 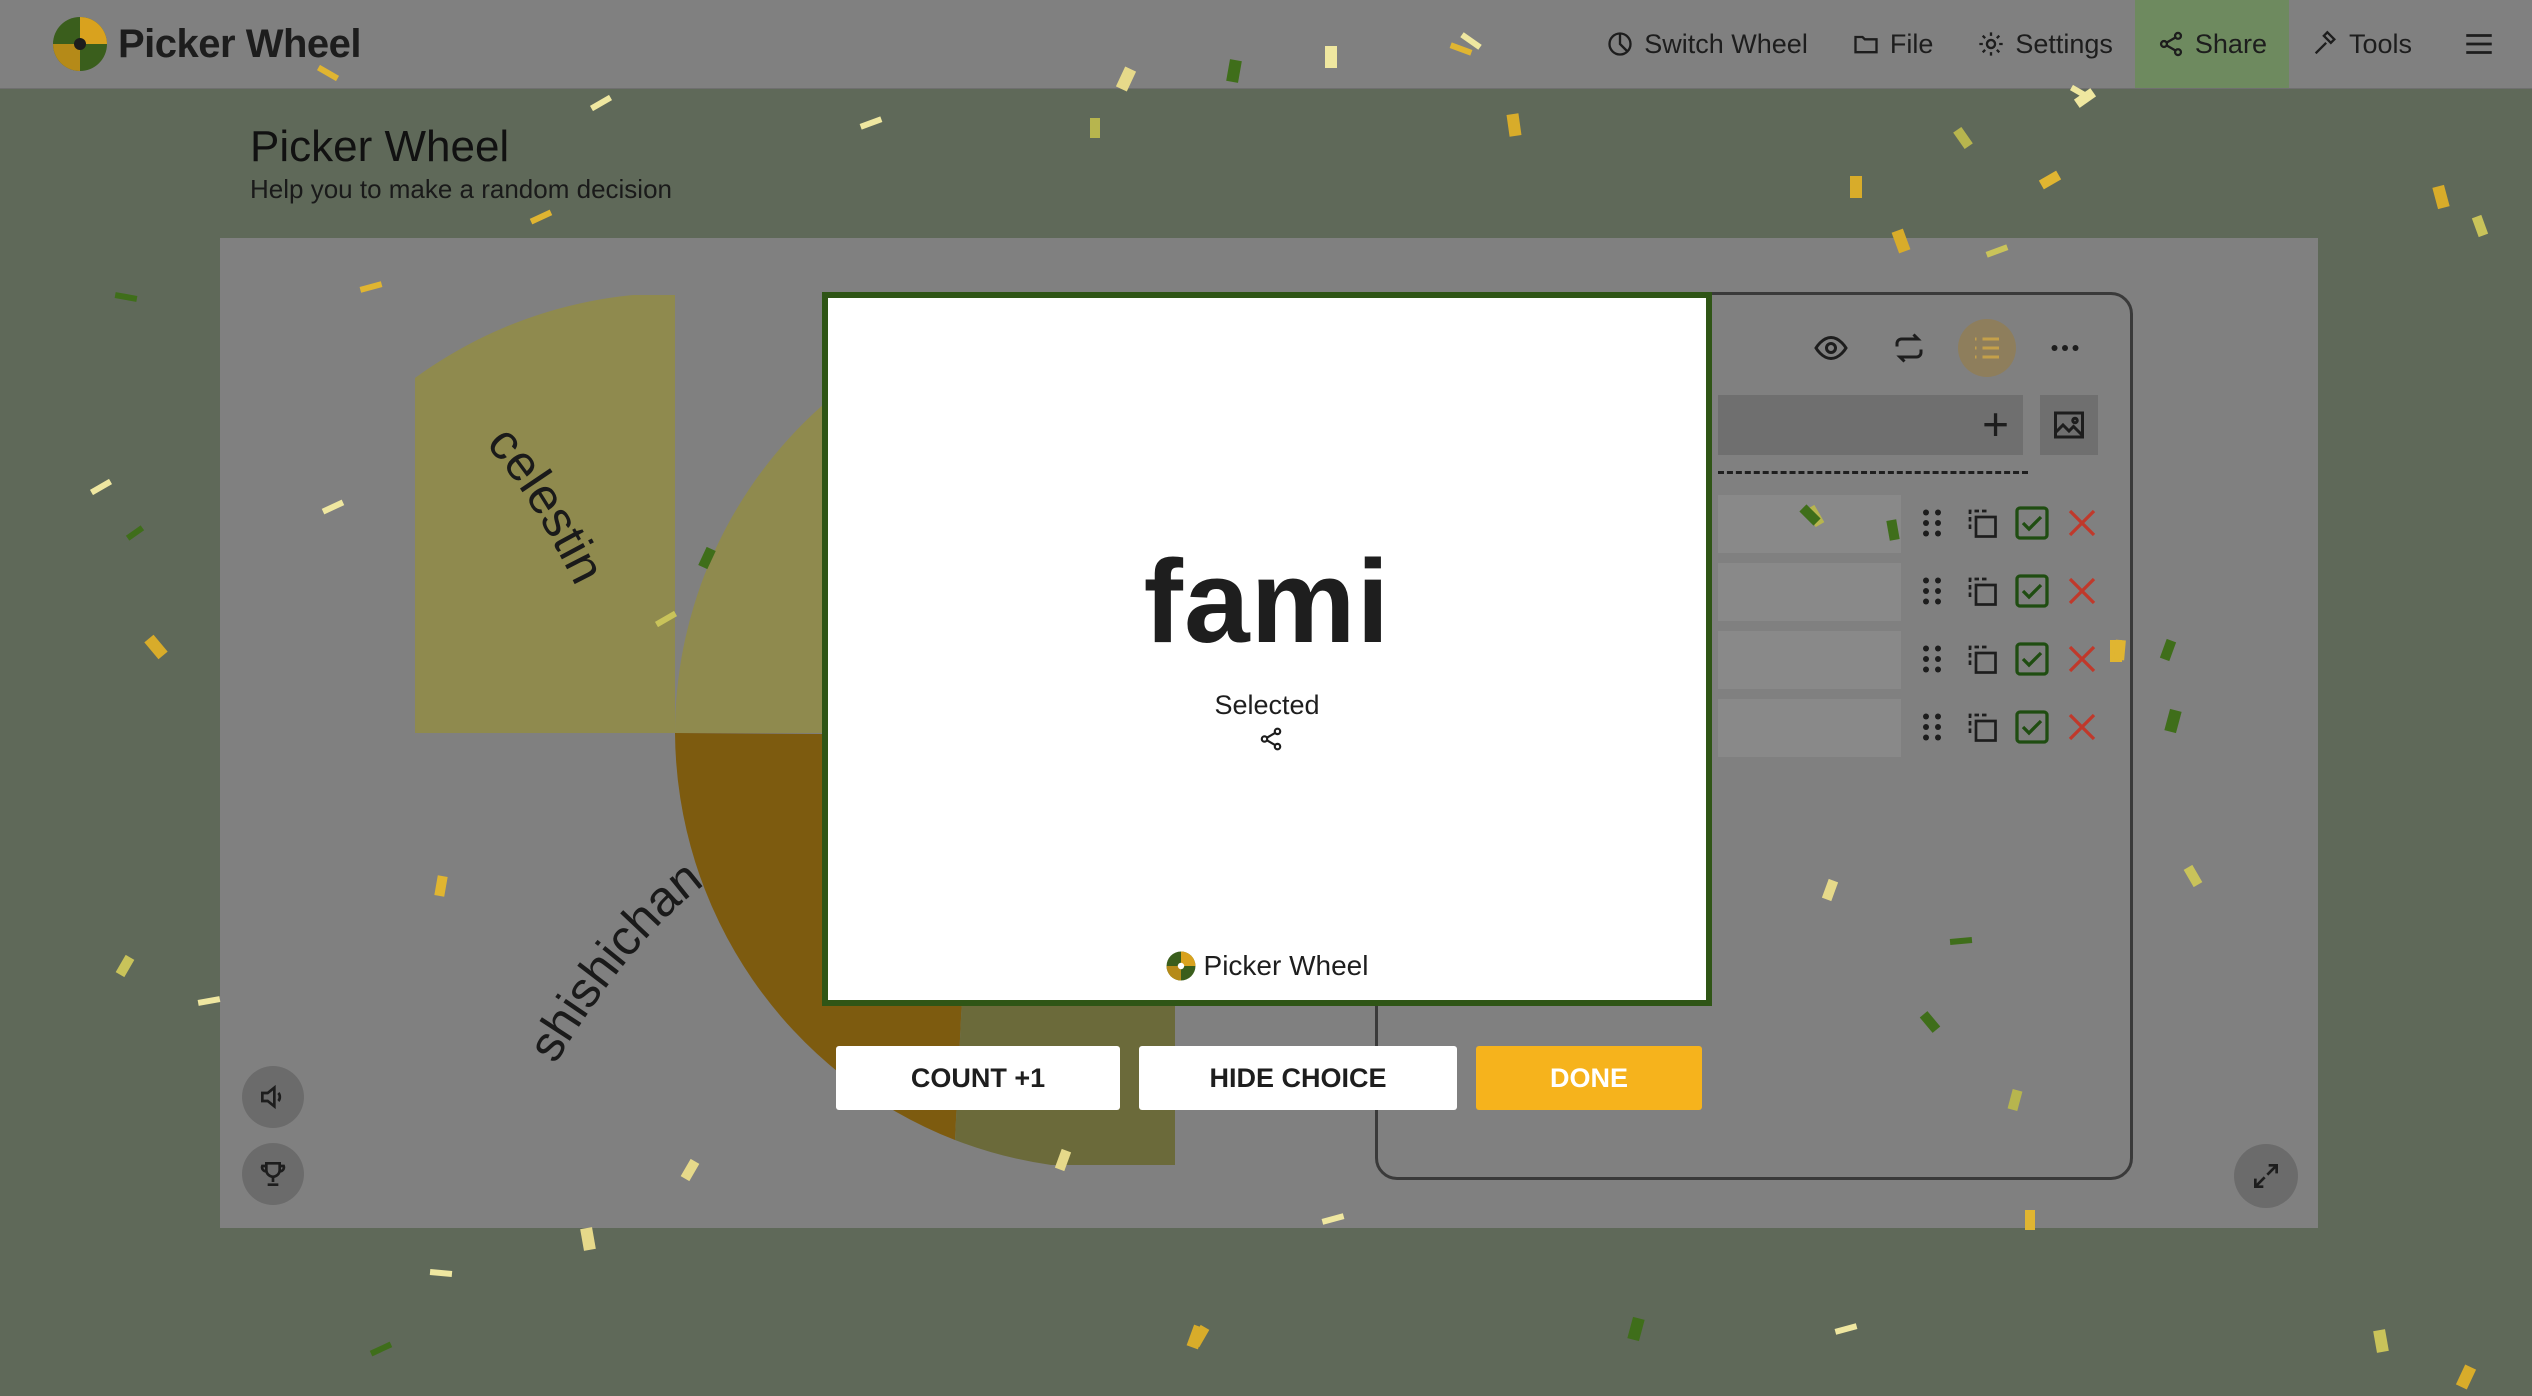 What do you see at coordinates (2170, 44) in the screenshot?
I see `share-icon` at bounding box center [2170, 44].